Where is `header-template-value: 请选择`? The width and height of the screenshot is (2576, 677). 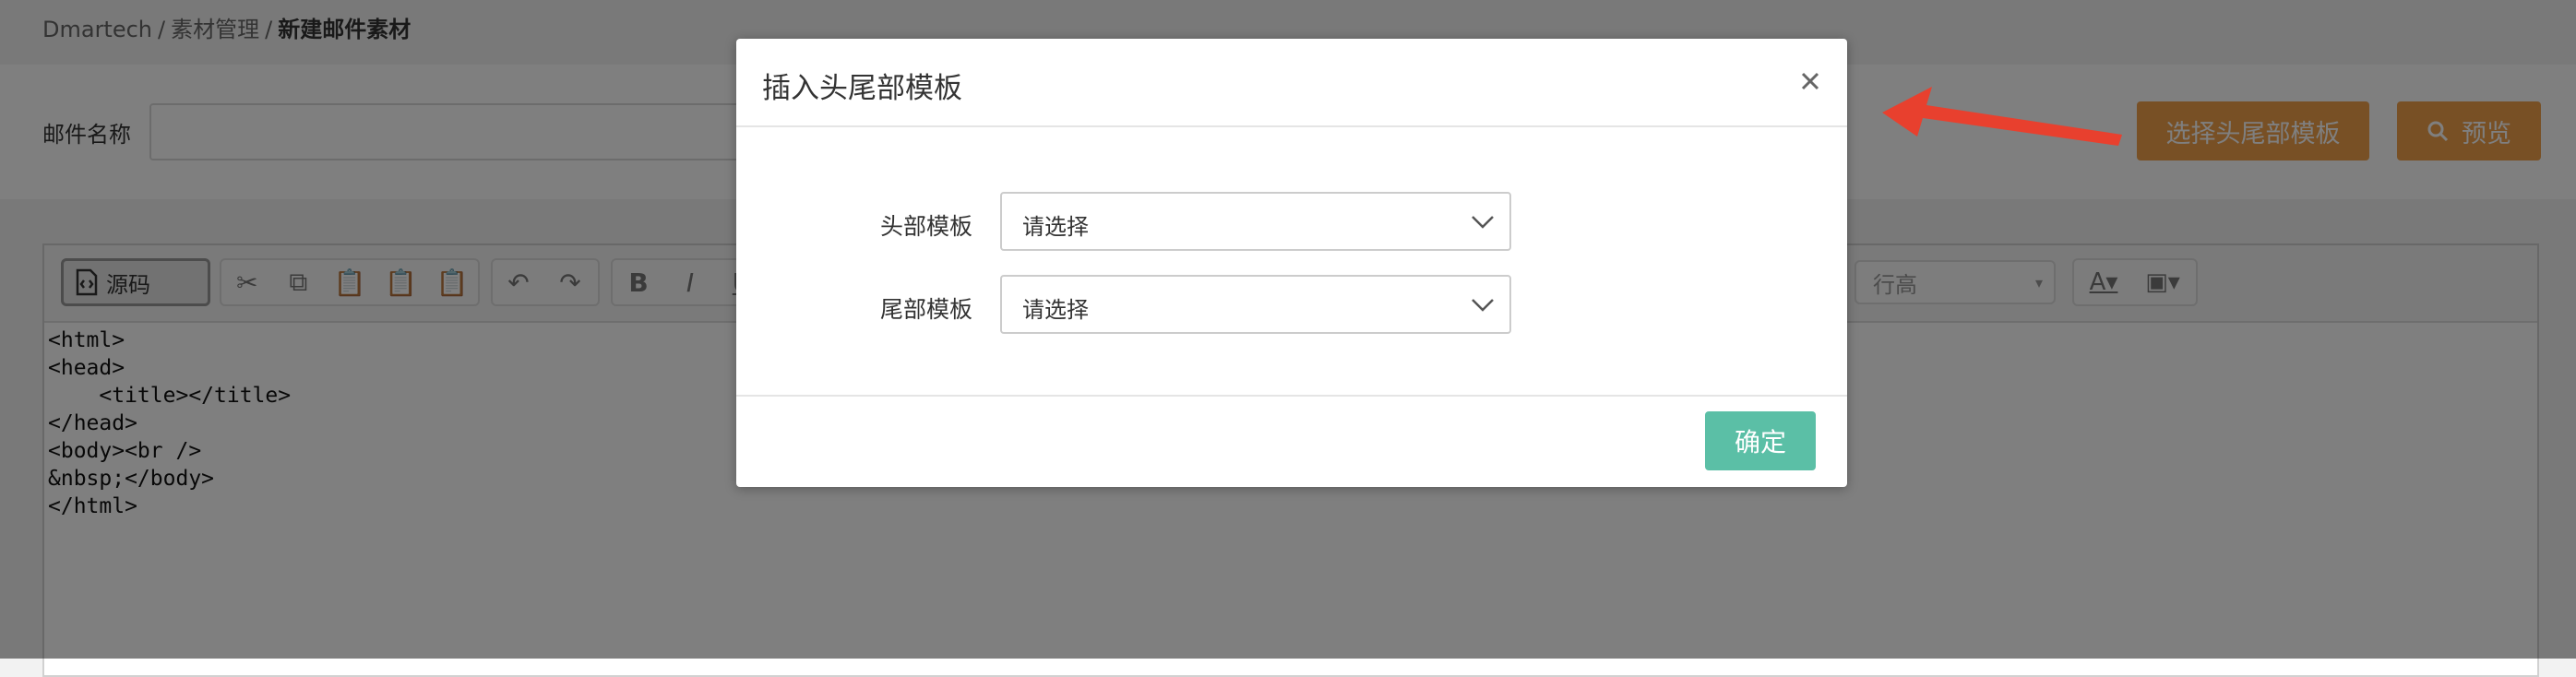 header-template-value: 请选择 is located at coordinates (1055, 227).